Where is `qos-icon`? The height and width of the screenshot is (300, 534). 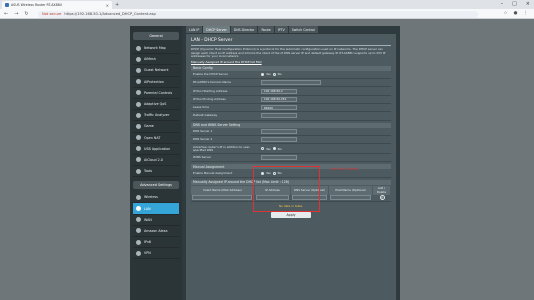 qos-icon is located at coordinates (138, 104).